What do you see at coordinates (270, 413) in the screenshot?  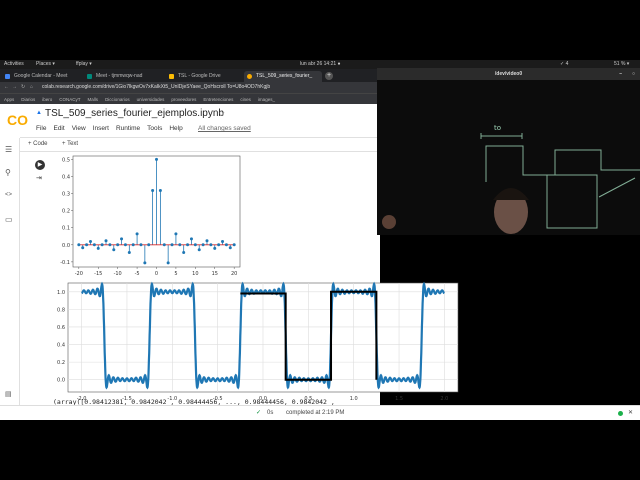 I see `exec-time: 0s` at bounding box center [270, 413].